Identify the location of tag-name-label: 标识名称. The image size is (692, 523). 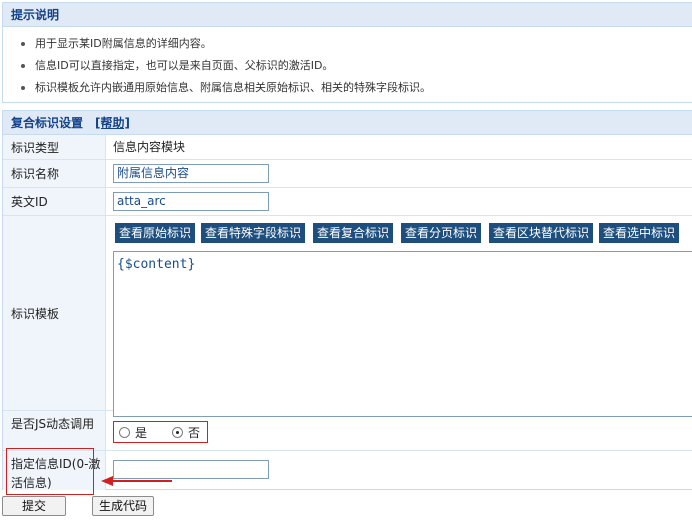
(54, 173).